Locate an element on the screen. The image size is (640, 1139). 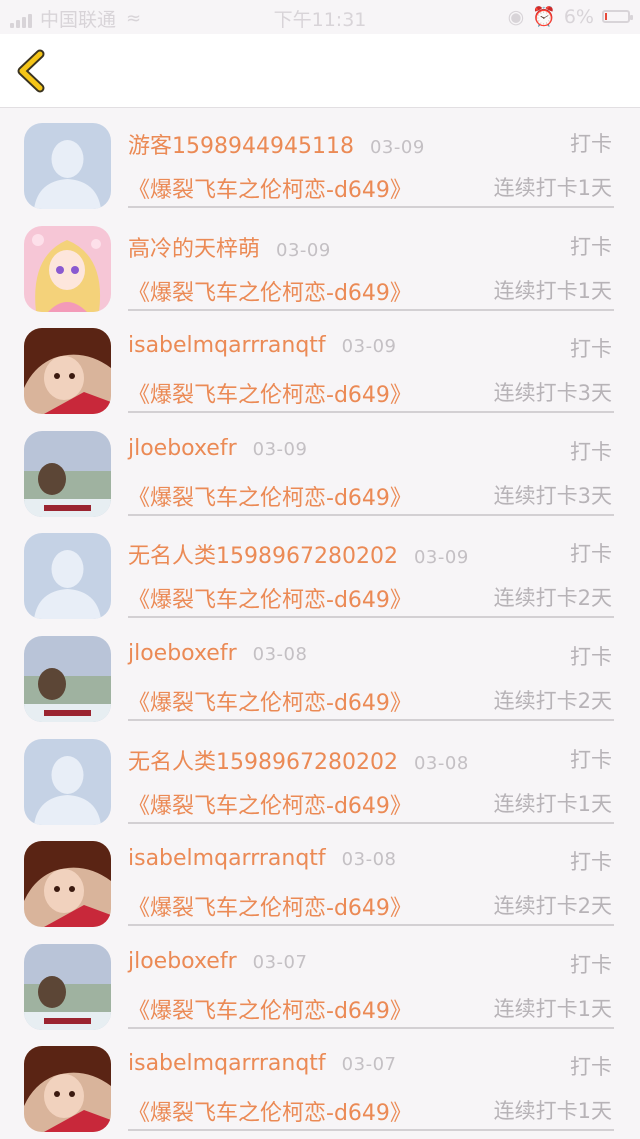
nav-bar is located at coordinates (320, 71).